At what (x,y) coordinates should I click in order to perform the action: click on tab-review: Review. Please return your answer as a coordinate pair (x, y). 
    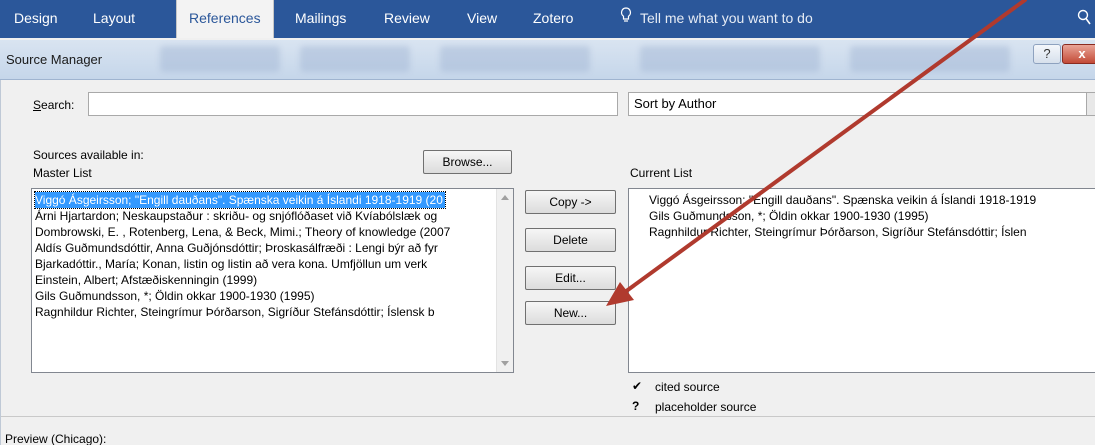
    Looking at the image, I should click on (407, 19).